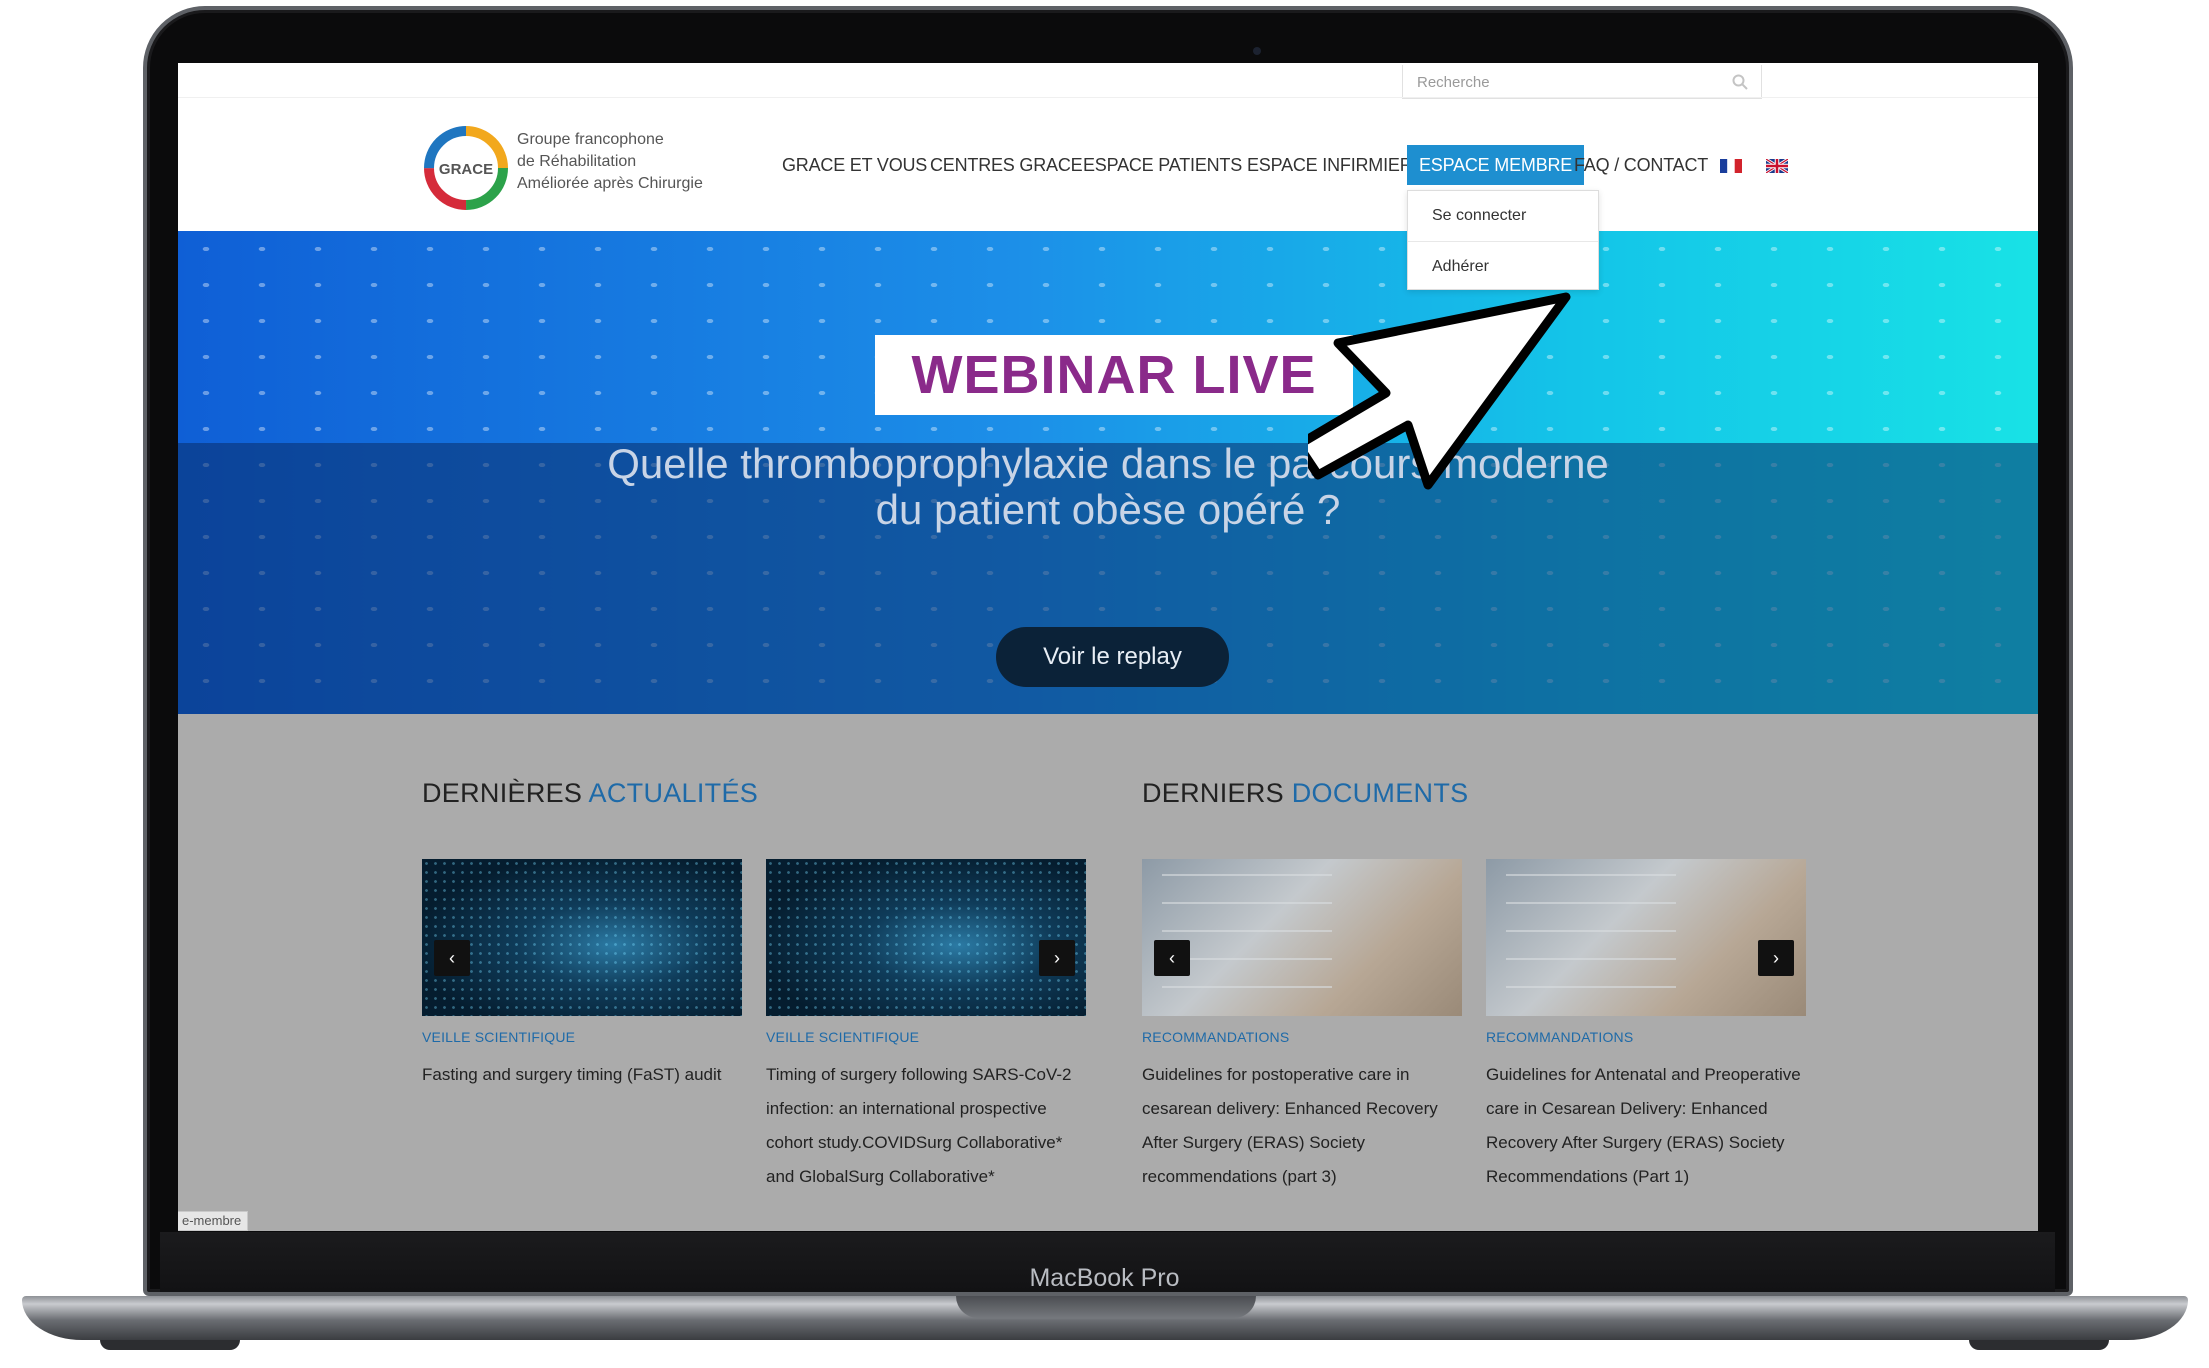  I want to click on nav-item-espace-patients: ESPACE PATIENTS, so click(1162, 165).